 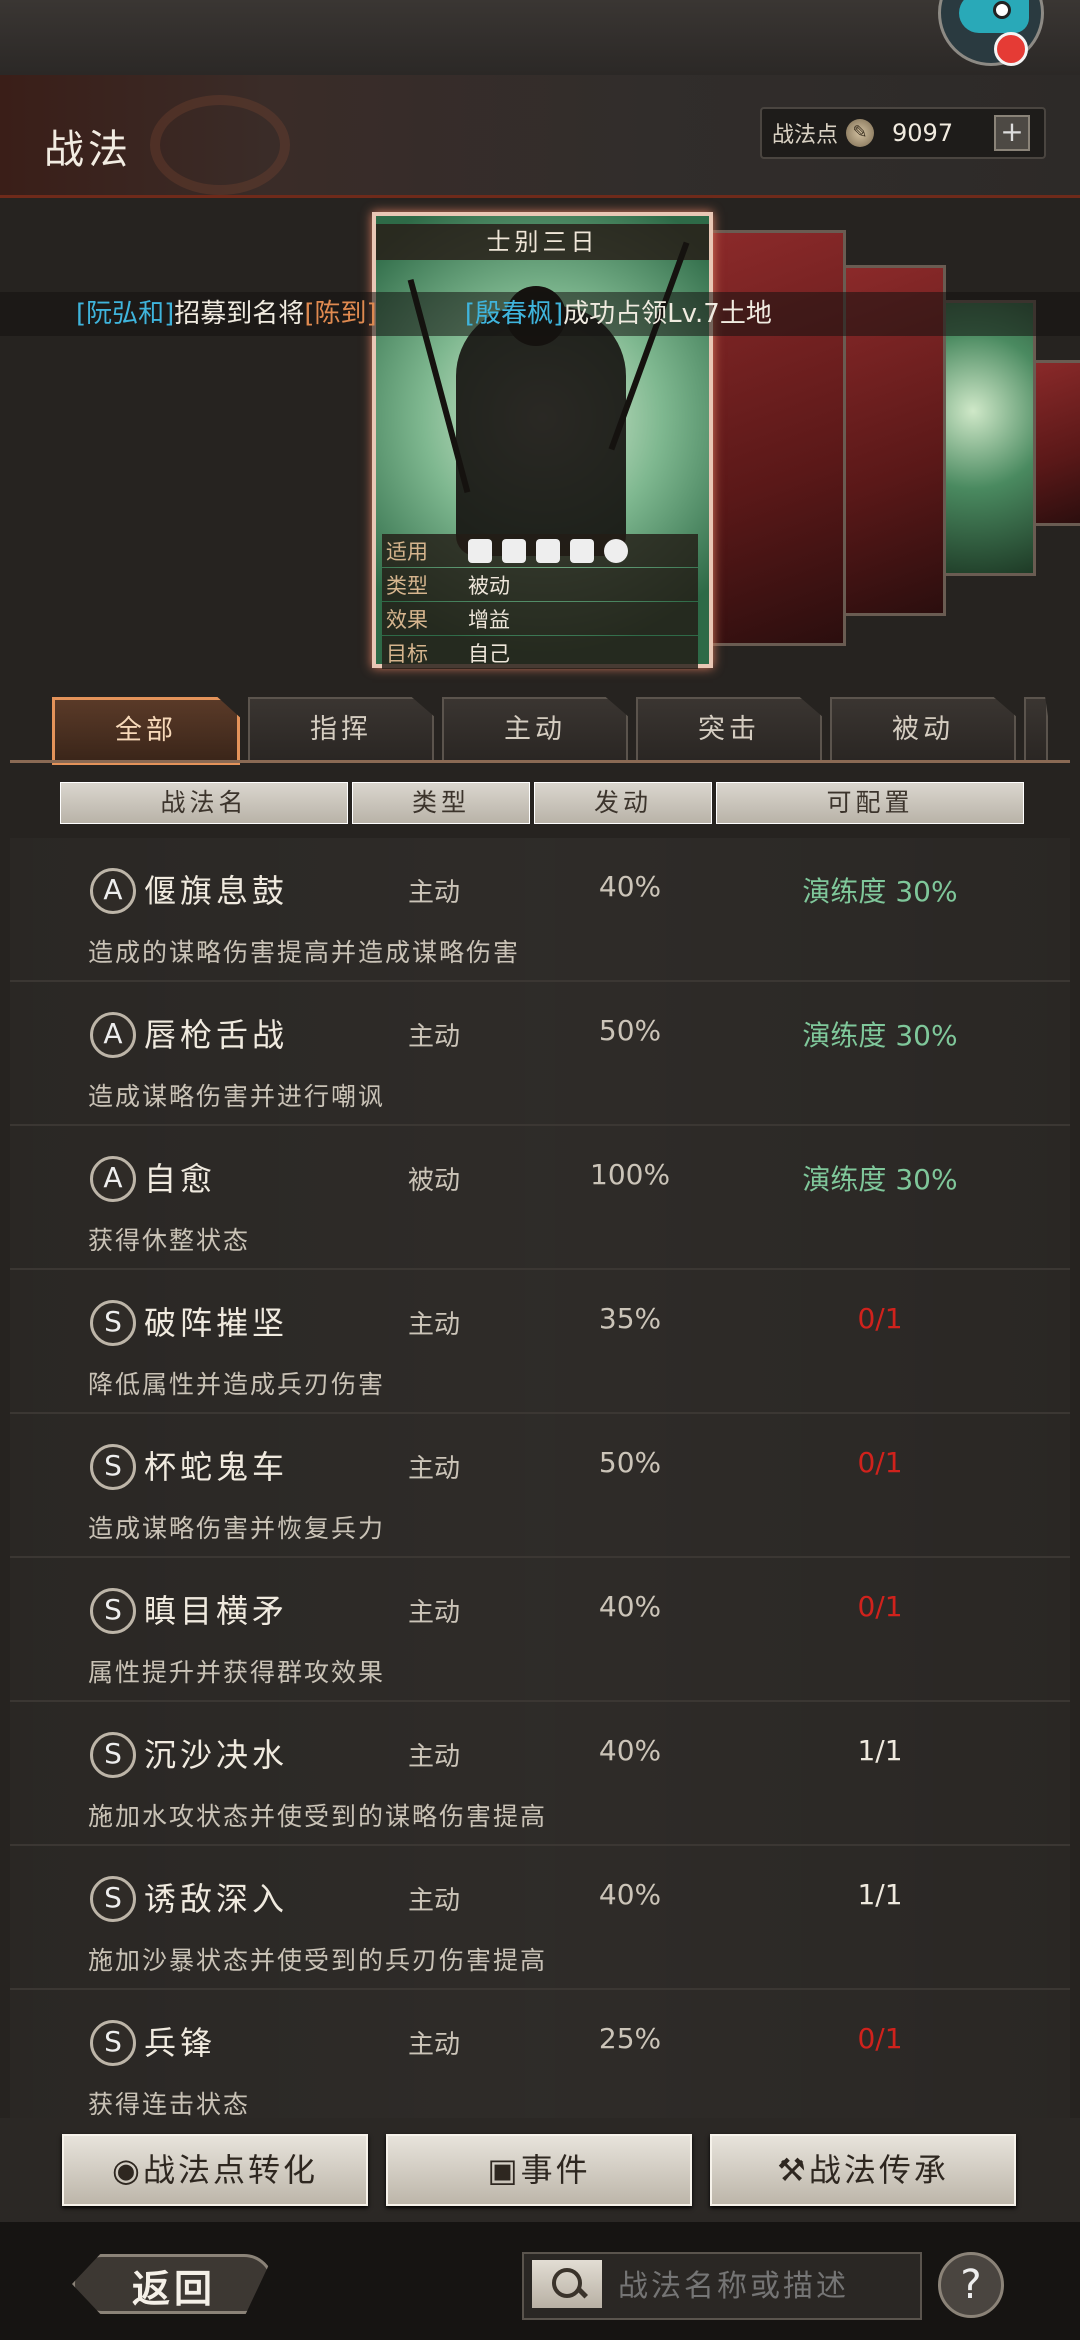 I want to click on tab-active: 主动, so click(x=535, y=729).